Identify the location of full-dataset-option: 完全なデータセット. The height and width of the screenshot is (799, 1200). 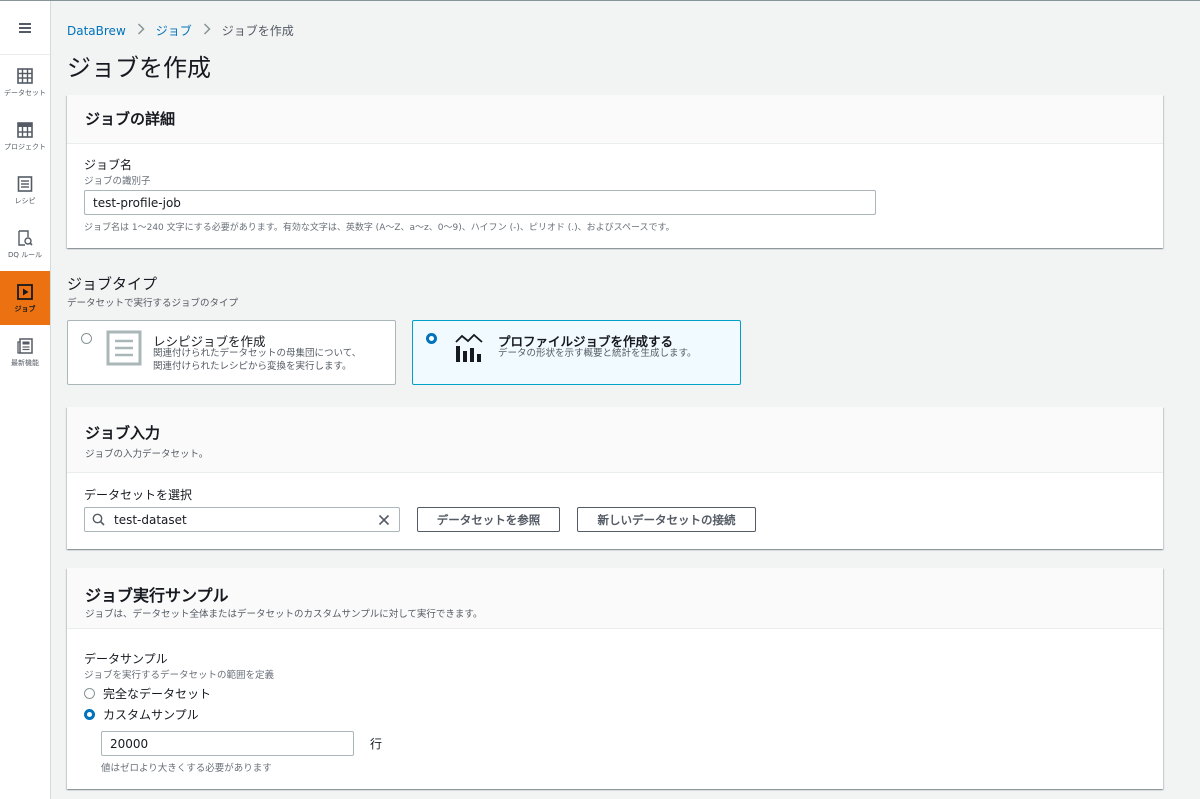
(147, 693).